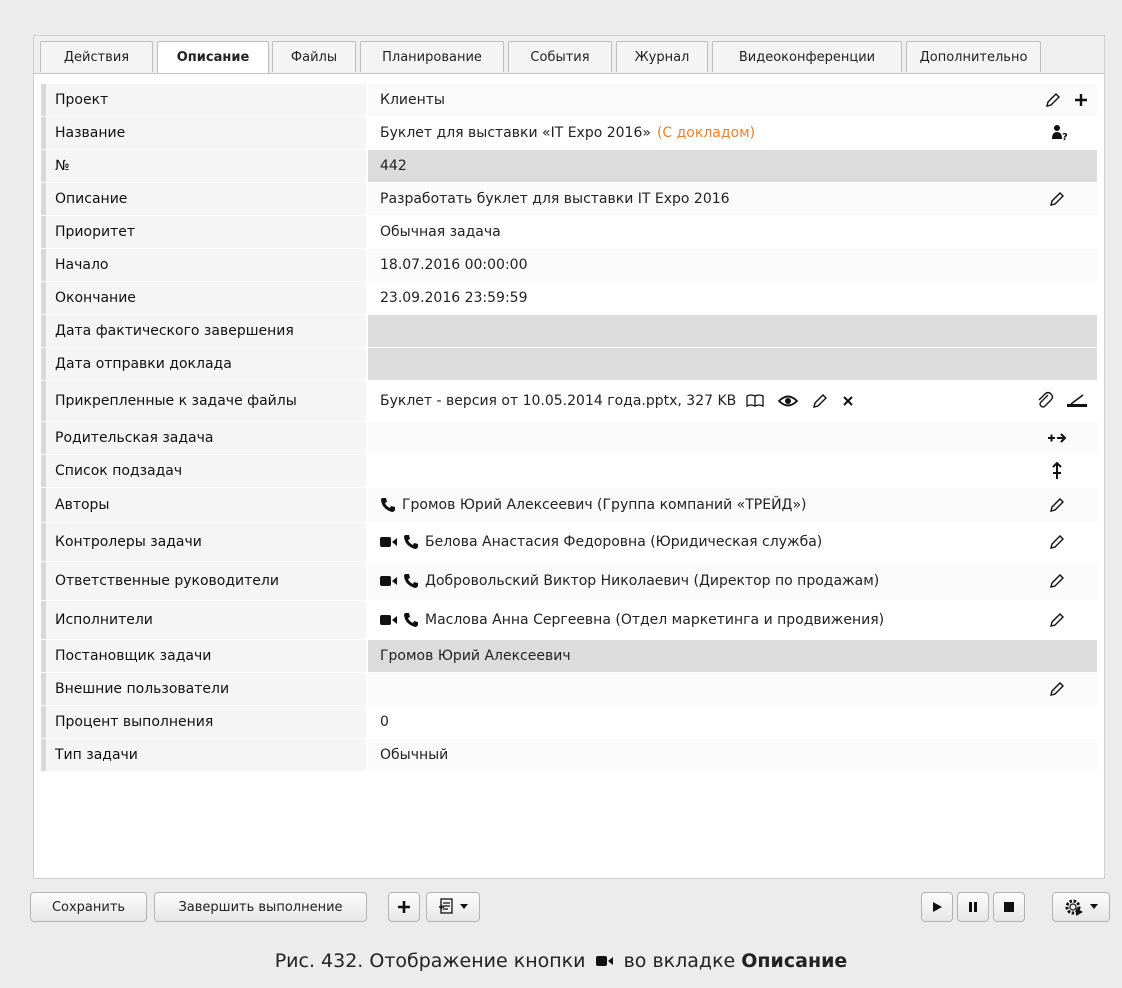  Describe the element at coordinates (569, 331) in the screenshot. I see `row-actual-end: Дата фактического завершения` at that location.